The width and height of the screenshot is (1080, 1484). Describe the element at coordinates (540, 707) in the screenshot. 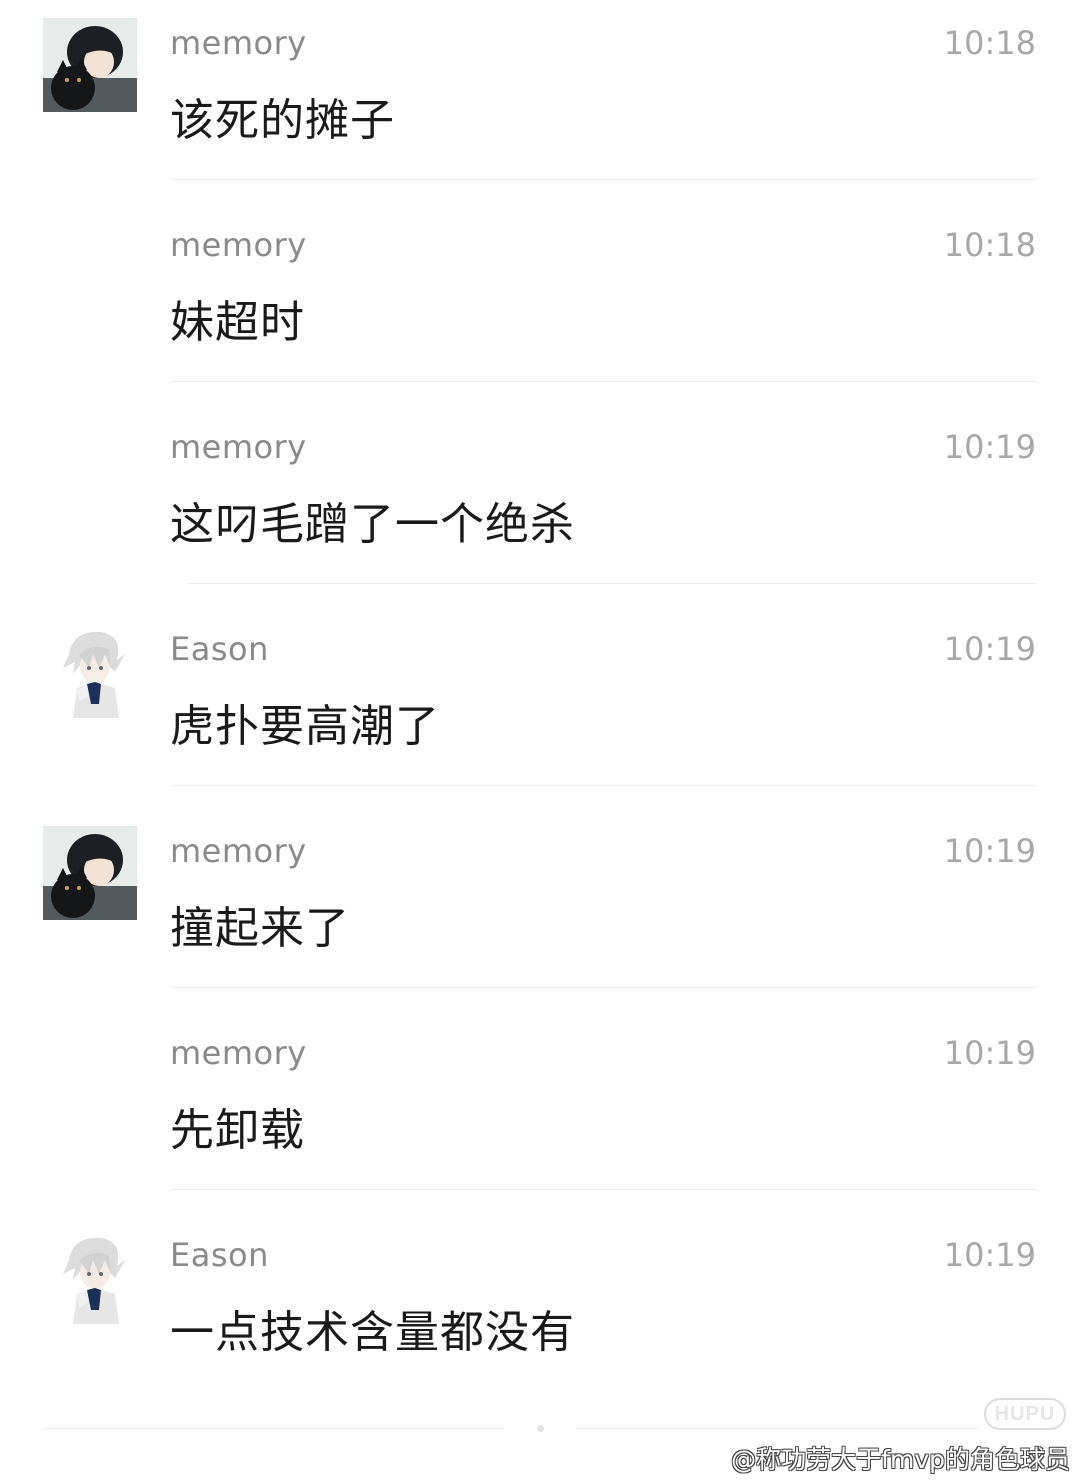

I see `message-row: Eason 10:19 虎扑要高潮了` at that location.